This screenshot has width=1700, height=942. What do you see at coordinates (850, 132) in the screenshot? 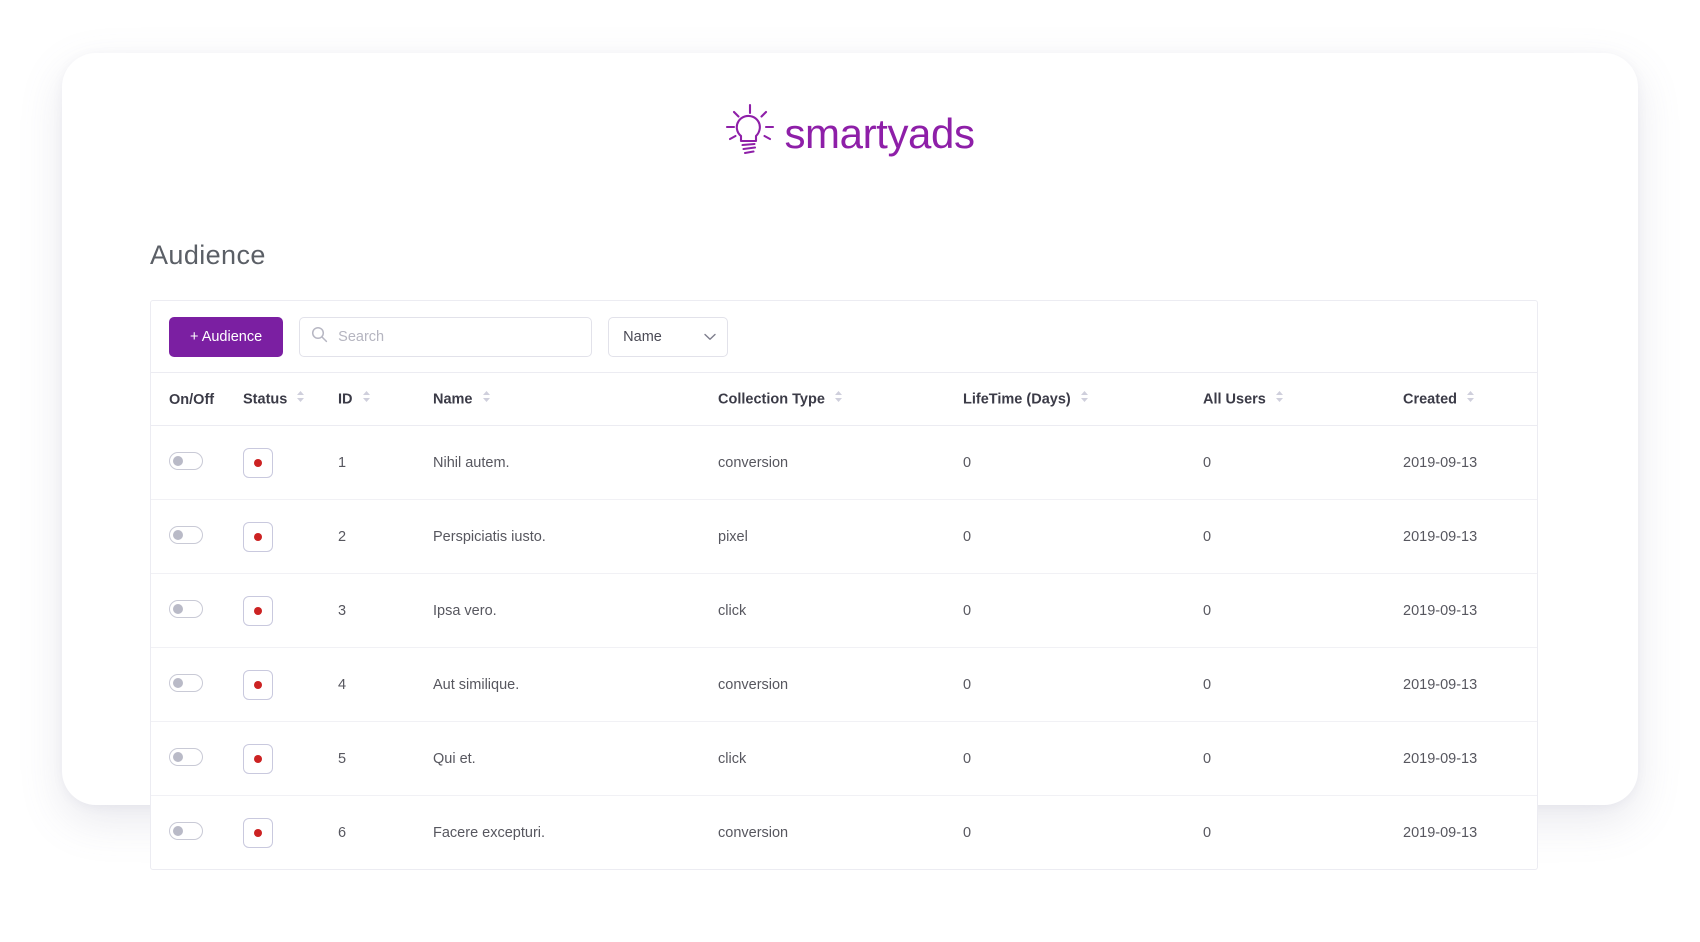
I see `brand-logo: smartyads` at bounding box center [850, 132].